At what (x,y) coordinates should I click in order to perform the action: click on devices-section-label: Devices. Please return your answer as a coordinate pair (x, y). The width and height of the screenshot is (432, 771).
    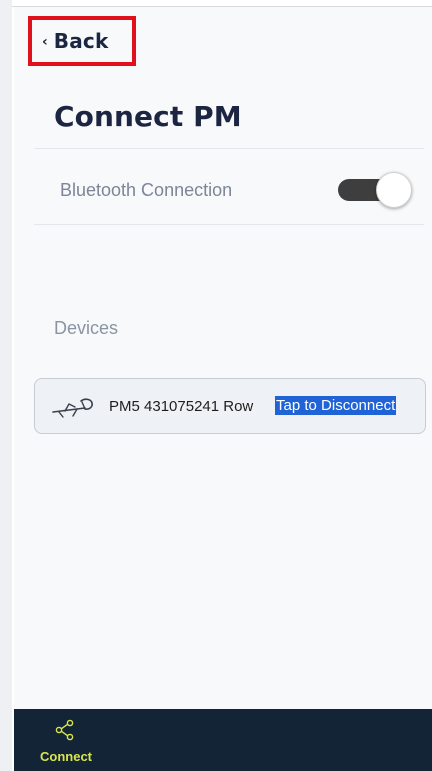
    Looking at the image, I should click on (86, 328).